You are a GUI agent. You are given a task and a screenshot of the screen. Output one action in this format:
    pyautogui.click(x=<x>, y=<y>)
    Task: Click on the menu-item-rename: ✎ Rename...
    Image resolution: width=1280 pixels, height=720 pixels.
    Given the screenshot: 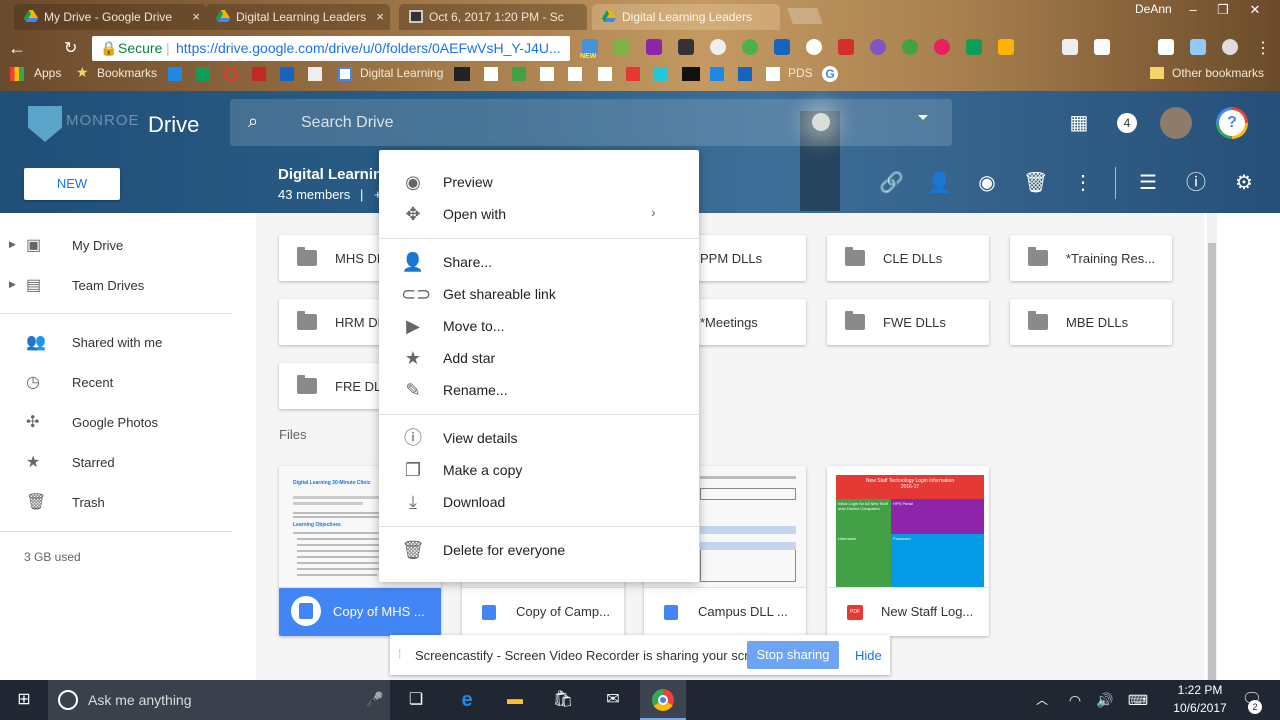 What is the action you would take?
    pyautogui.click(x=539, y=390)
    